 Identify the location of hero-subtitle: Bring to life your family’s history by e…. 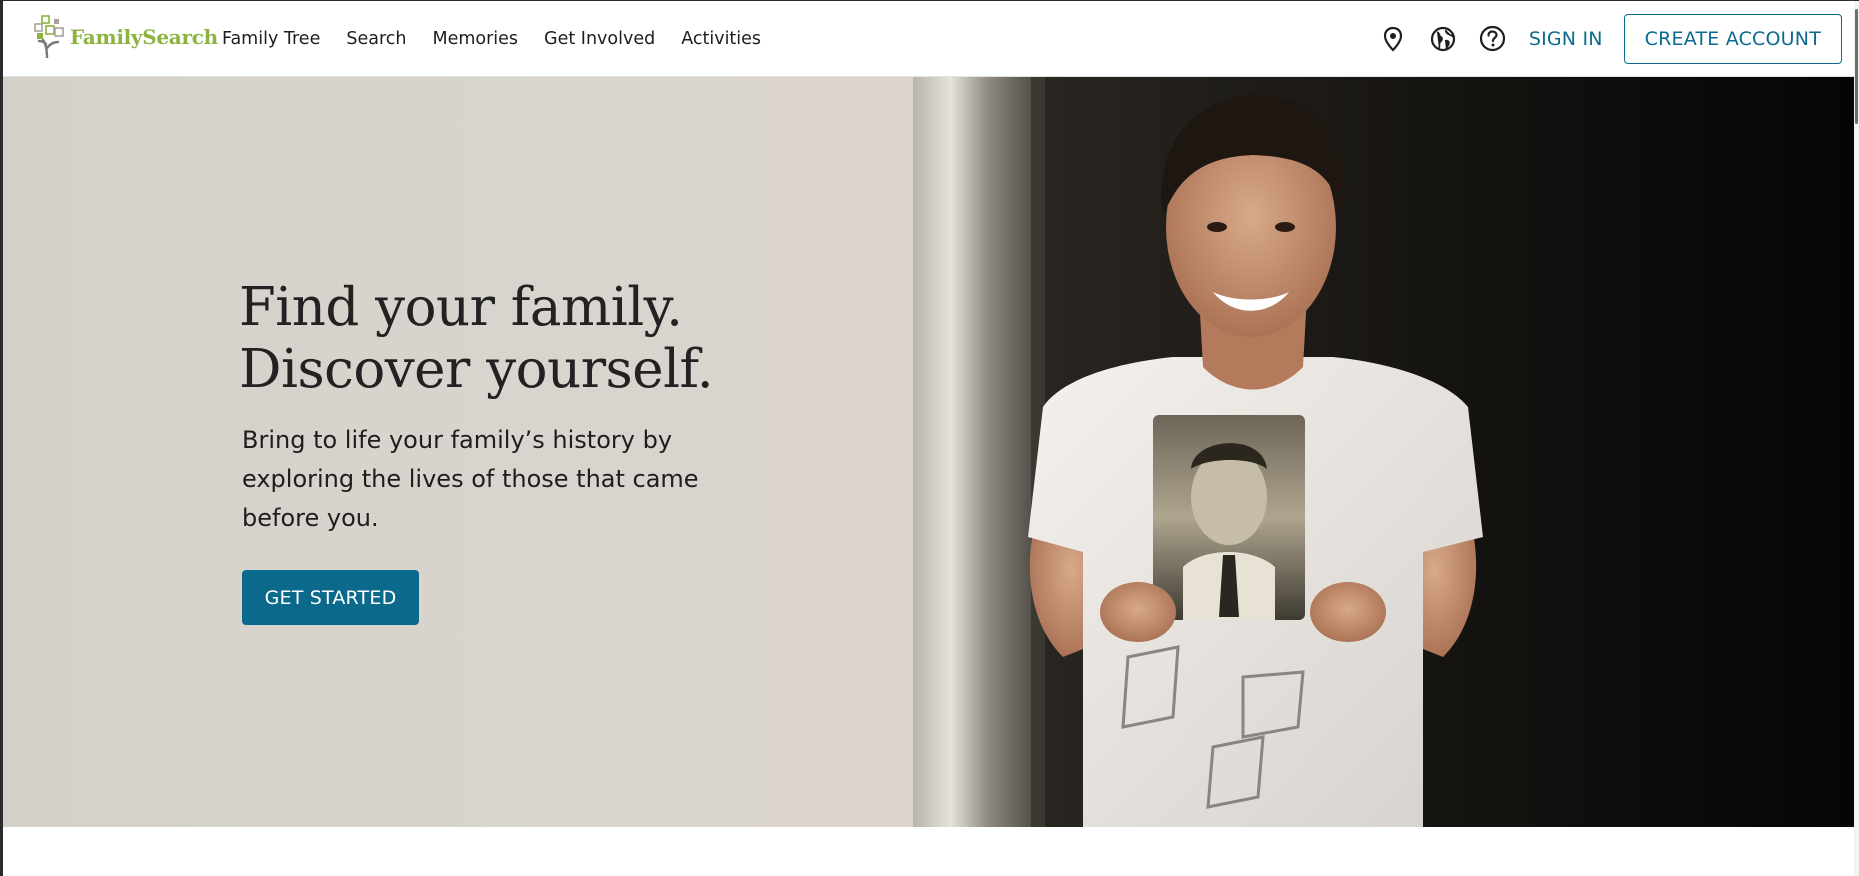
(470, 479).